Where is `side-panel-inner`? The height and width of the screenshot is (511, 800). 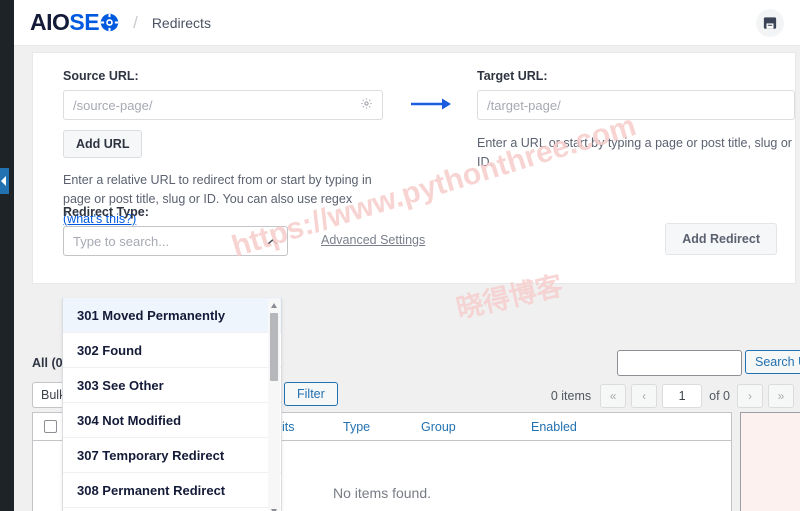 side-panel-inner is located at coordinates (772, 462).